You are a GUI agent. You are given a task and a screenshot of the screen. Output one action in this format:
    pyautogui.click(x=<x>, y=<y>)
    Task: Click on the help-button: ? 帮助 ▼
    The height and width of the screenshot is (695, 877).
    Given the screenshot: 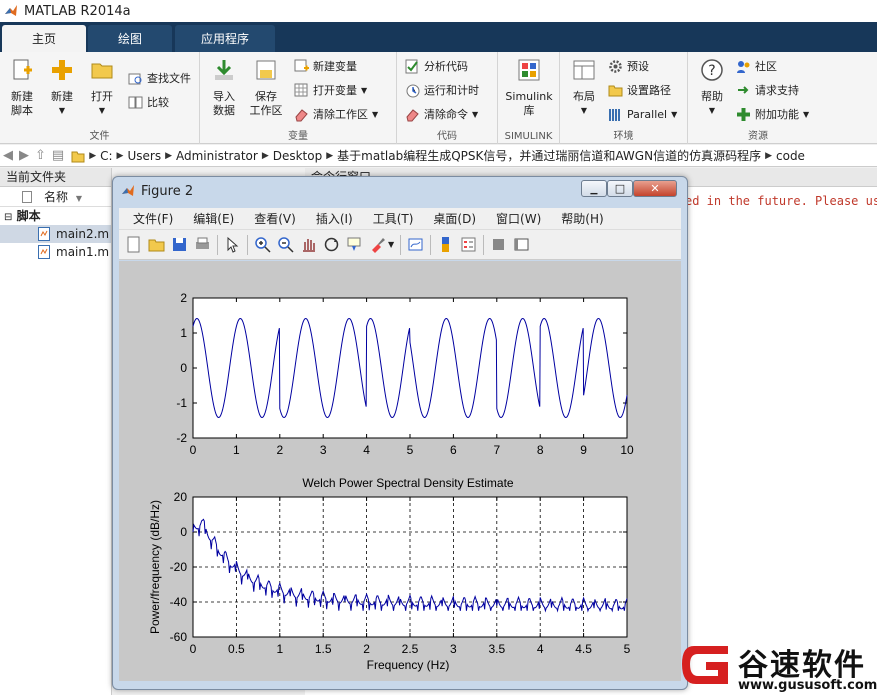 What is the action you would take?
    pyautogui.click(x=712, y=88)
    